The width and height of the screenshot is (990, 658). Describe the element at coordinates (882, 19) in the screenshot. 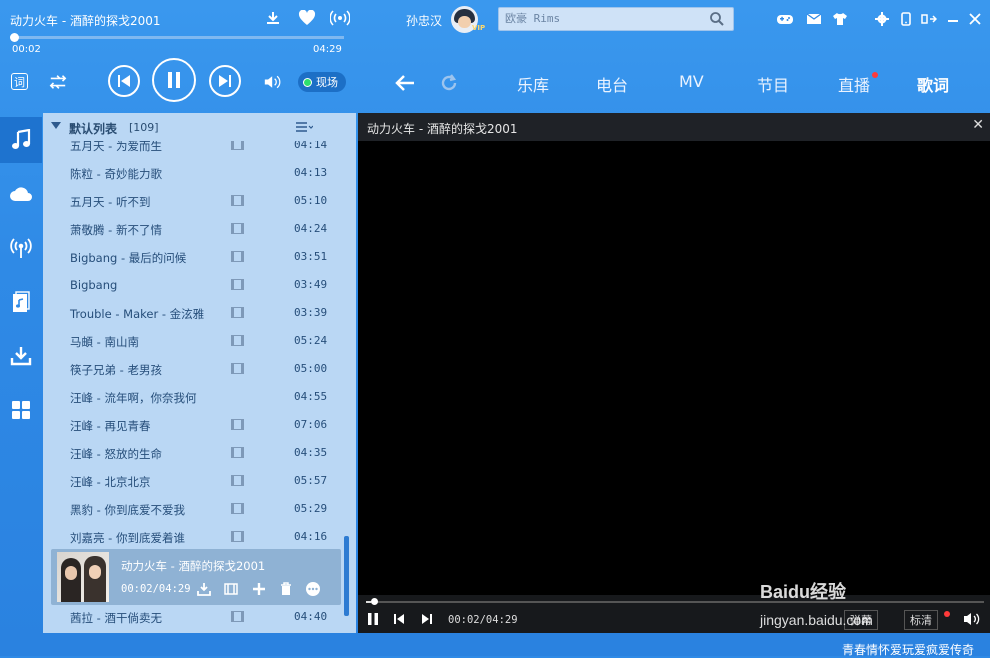

I see `settings-gear-icon` at that location.